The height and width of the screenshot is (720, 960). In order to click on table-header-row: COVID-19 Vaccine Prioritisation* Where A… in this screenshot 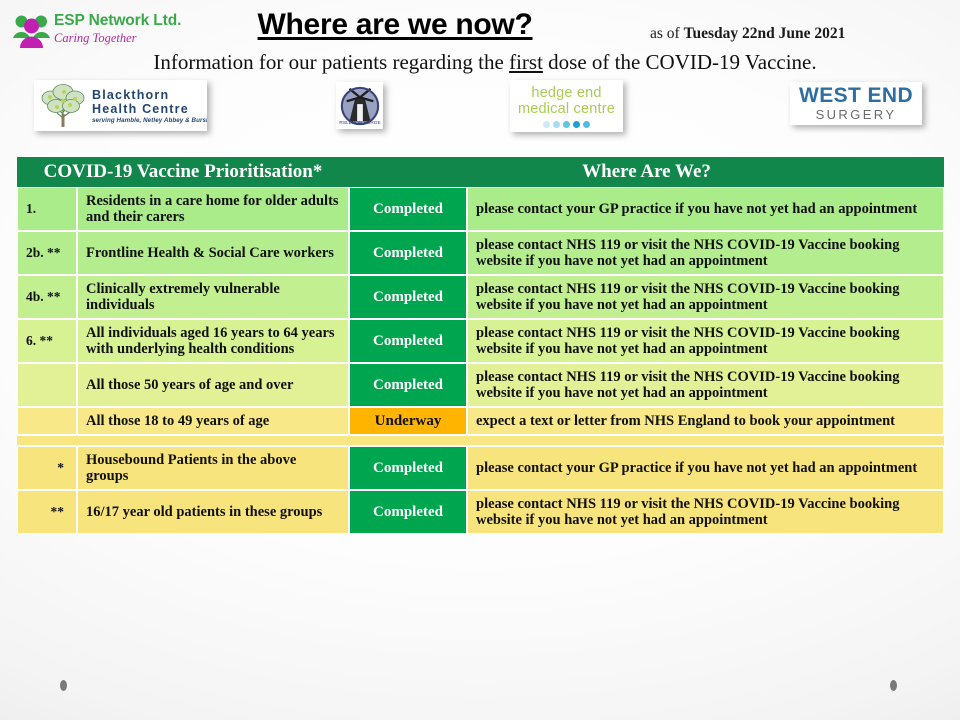, I will do `click(481, 172)`.